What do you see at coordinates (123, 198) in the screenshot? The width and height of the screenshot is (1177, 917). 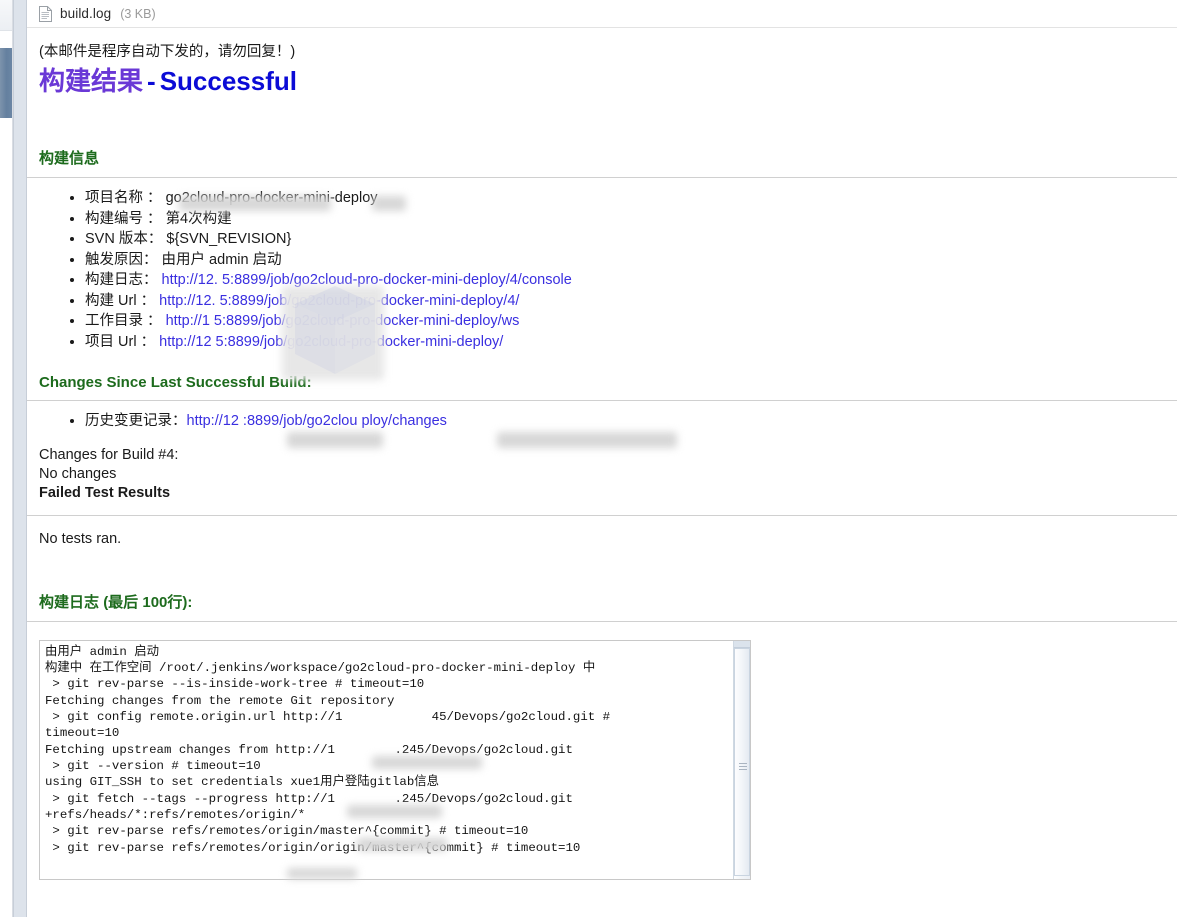 I see `info-label: 项目名称 ：` at bounding box center [123, 198].